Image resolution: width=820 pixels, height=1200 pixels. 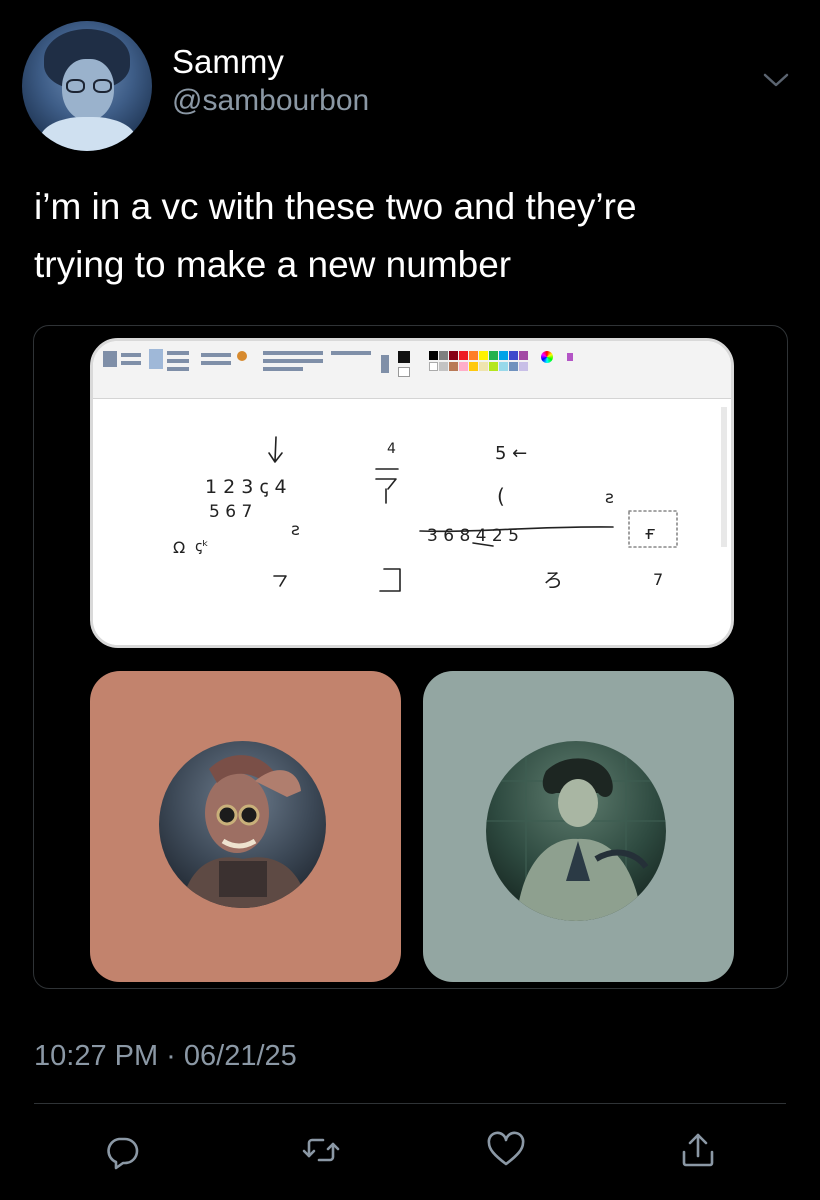 What do you see at coordinates (511, 453) in the screenshot?
I see `scribble-text: 5 ←` at bounding box center [511, 453].